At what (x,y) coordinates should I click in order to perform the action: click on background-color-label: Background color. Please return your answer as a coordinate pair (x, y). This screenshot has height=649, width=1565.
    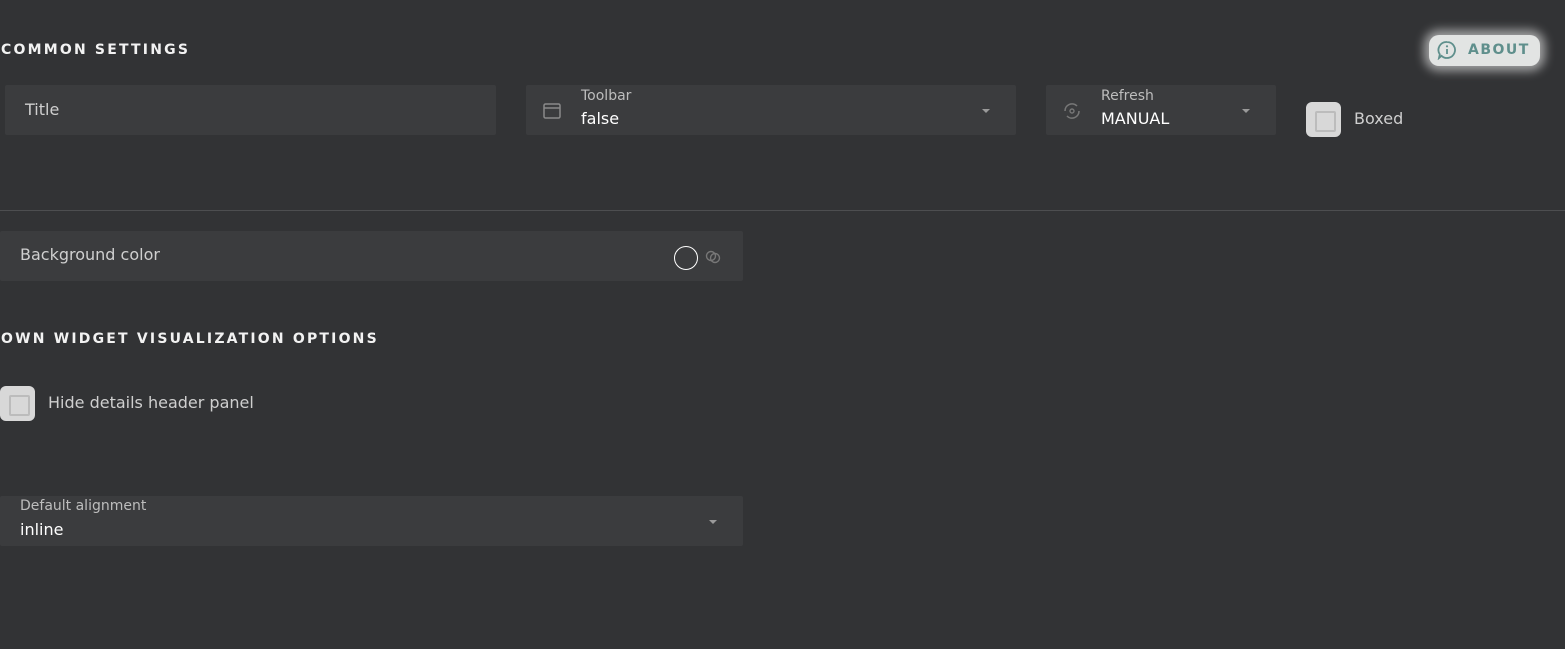
    Looking at the image, I should click on (90, 254).